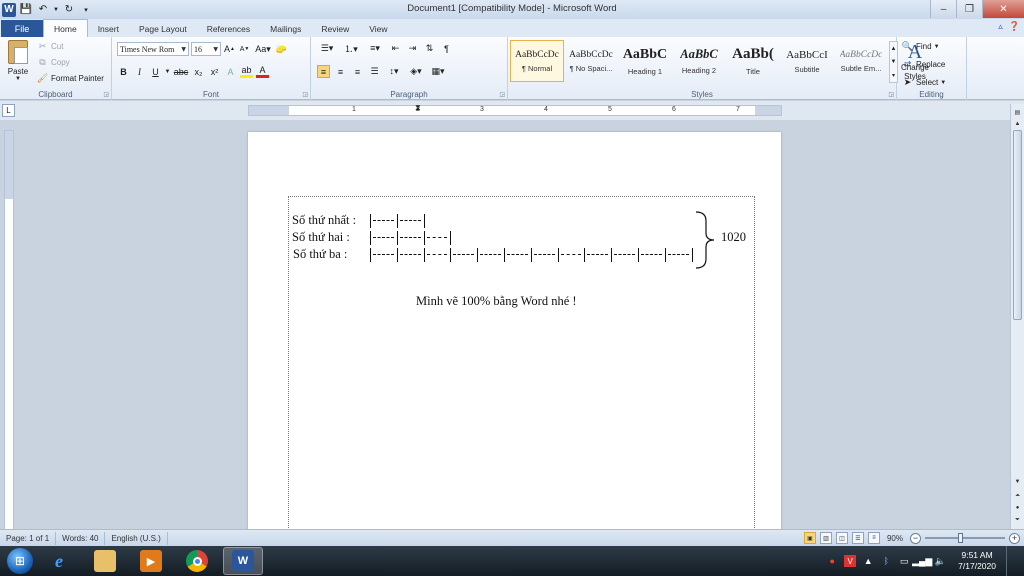  Describe the element at coordinates (1017, 225) in the screenshot. I see `scroll-thumb` at that location.